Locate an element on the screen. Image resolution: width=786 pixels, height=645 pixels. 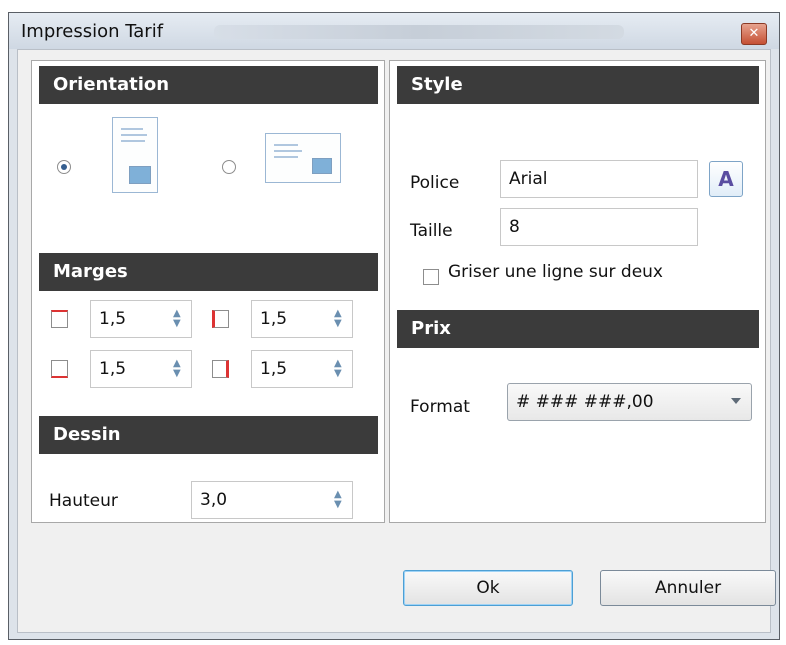
close-icon: ✕ is located at coordinates (754, 33).